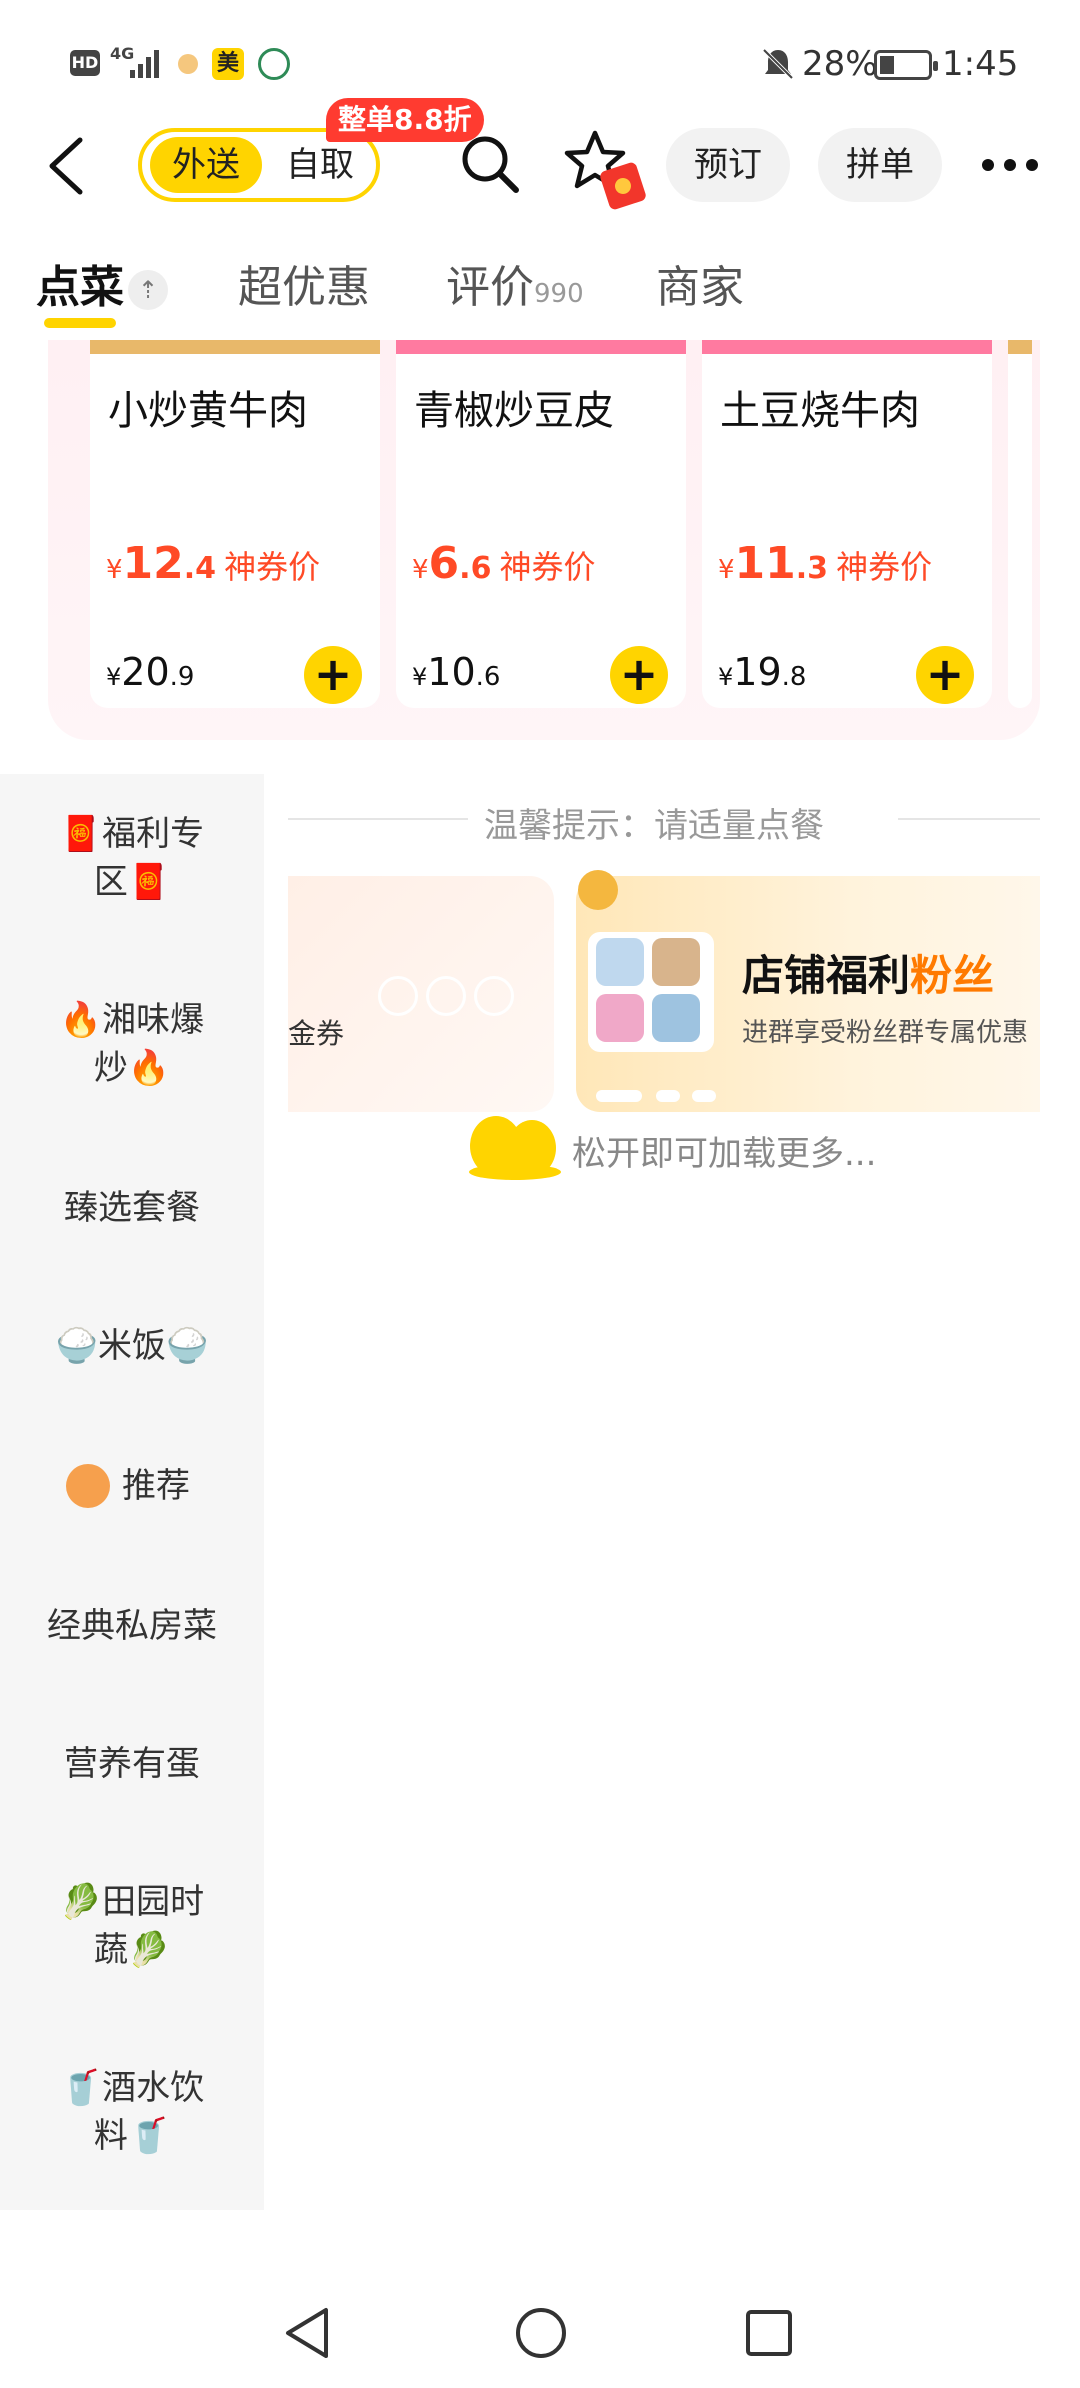 Image resolution: width=1080 pixels, height=2388 pixels. What do you see at coordinates (1010, 165) in the screenshot?
I see `more-icon` at bounding box center [1010, 165].